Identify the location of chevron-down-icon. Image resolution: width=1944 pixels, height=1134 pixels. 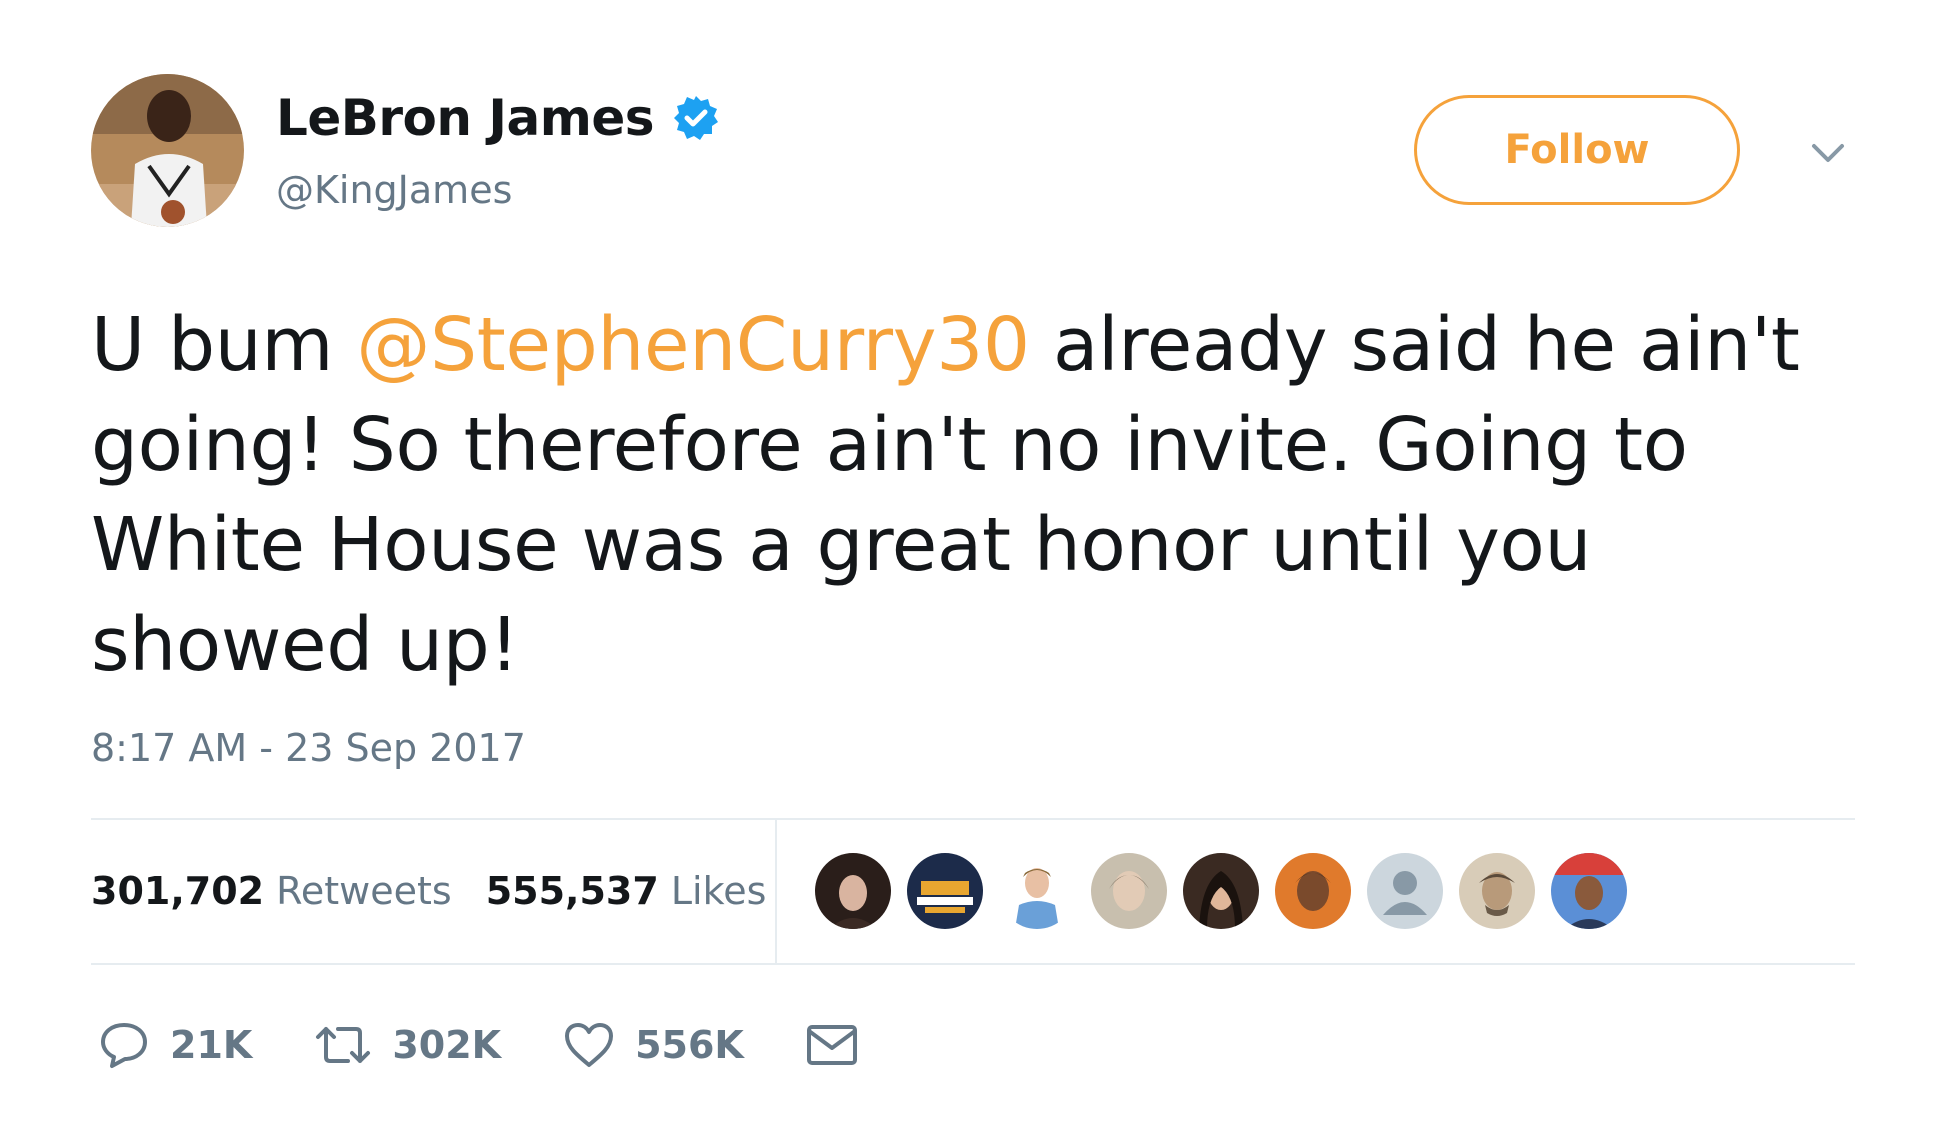
(1828, 152).